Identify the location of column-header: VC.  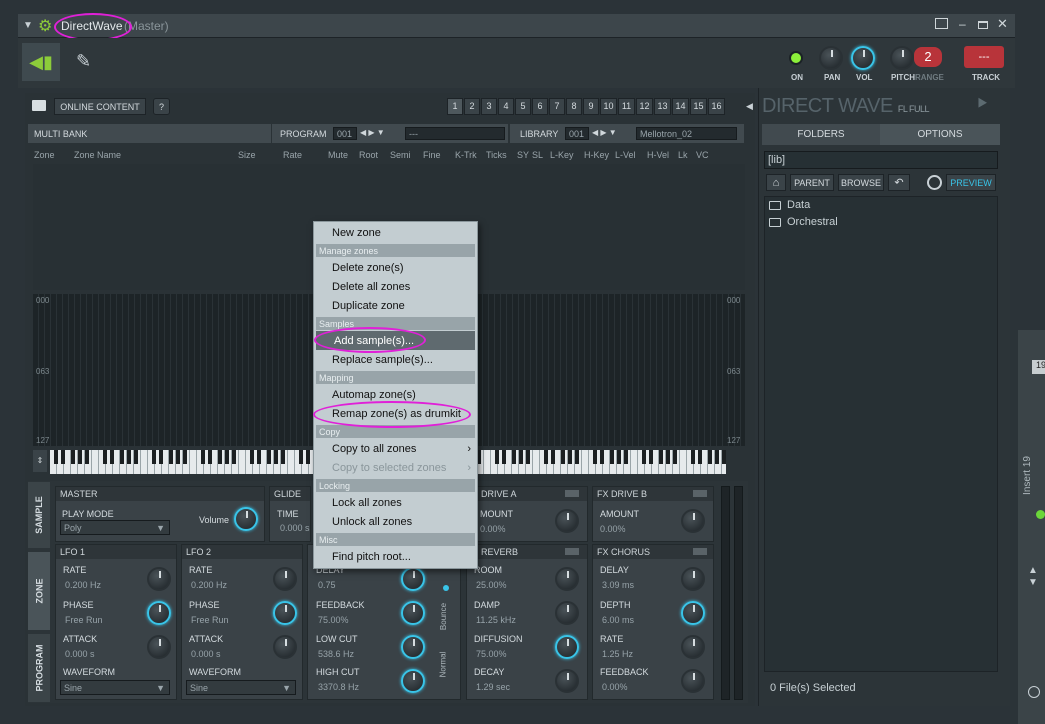
(702, 155).